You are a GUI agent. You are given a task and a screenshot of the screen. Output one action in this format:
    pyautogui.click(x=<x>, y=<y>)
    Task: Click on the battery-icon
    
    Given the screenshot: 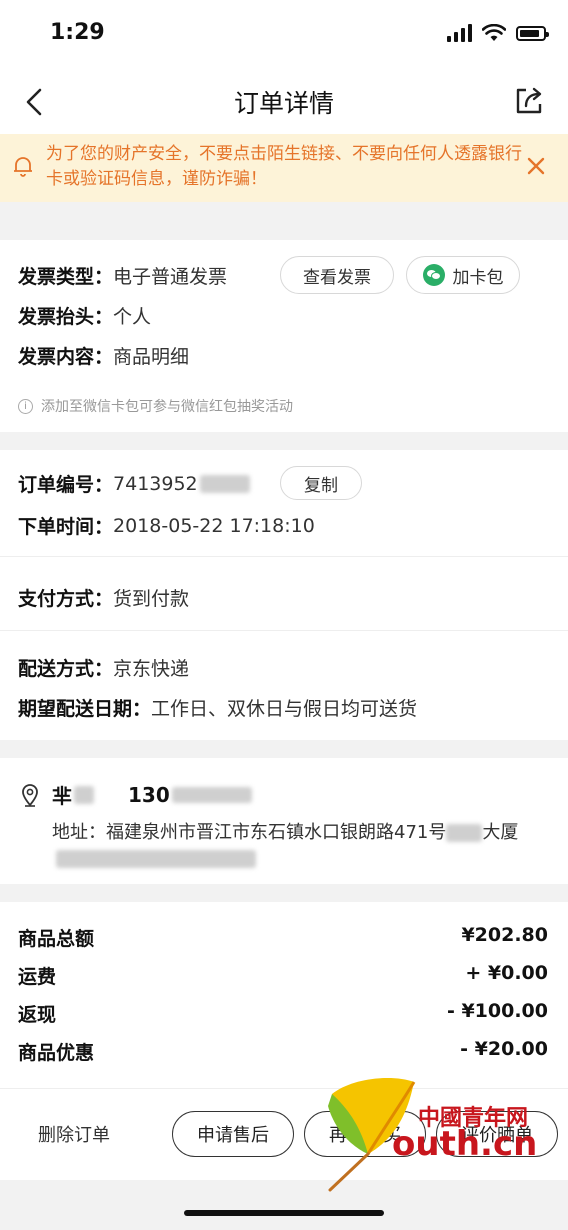 What is the action you would take?
    pyautogui.click(x=532, y=33)
    